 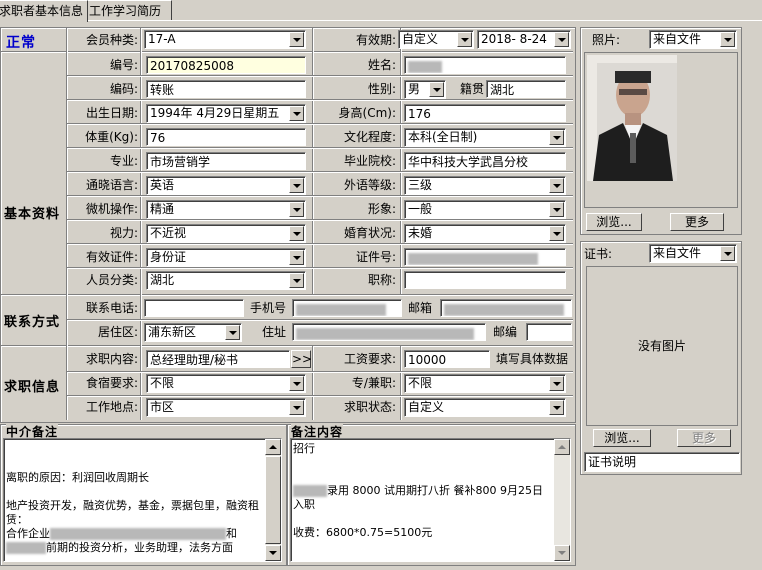 What do you see at coordinates (549, 332) in the screenshot?
I see `zip-field` at bounding box center [549, 332].